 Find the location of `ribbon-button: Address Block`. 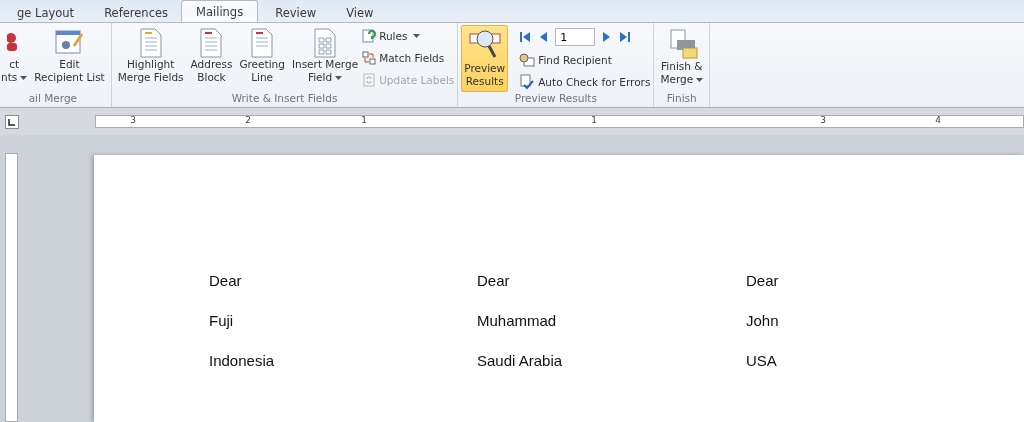

ribbon-button: Address Block is located at coordinates (211, 58).